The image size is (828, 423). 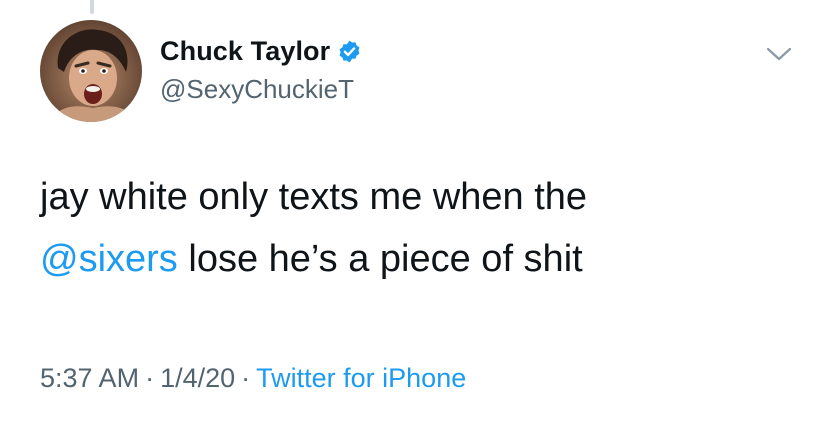 I want to click on tweet-time: 5:37 AM, so click(x=89, y=378).